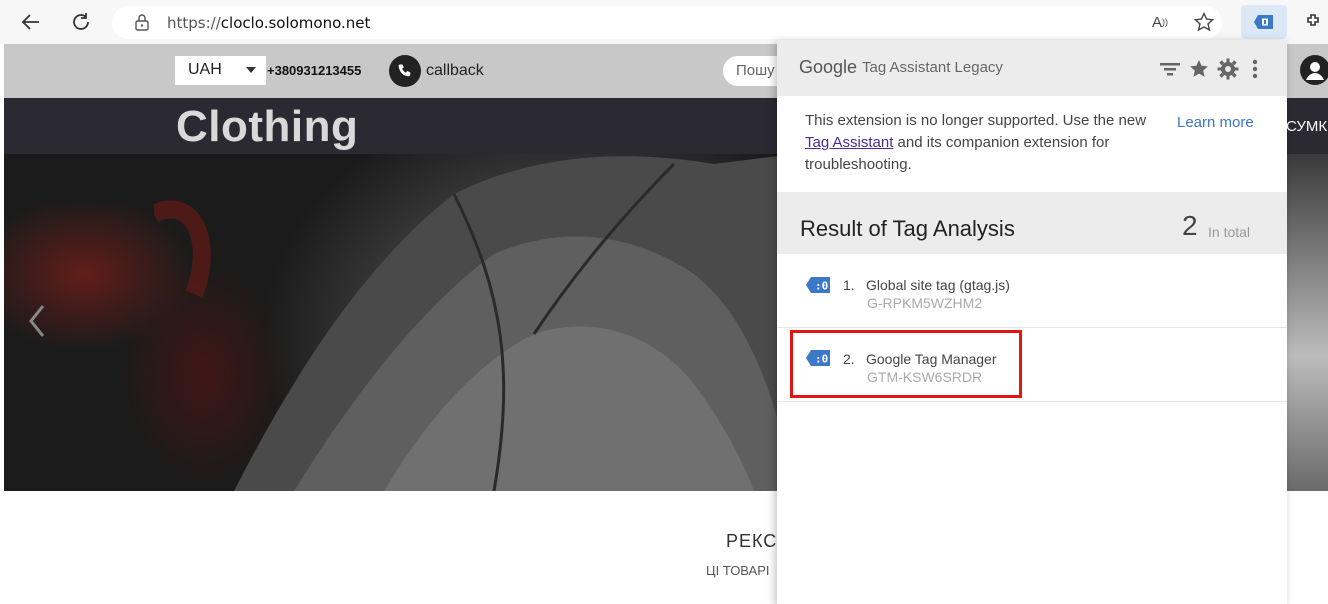  What do you see at coordinates (194, 23) in the screenshot?
I see `url-prefix: https://` at bounding box center [194, 23].